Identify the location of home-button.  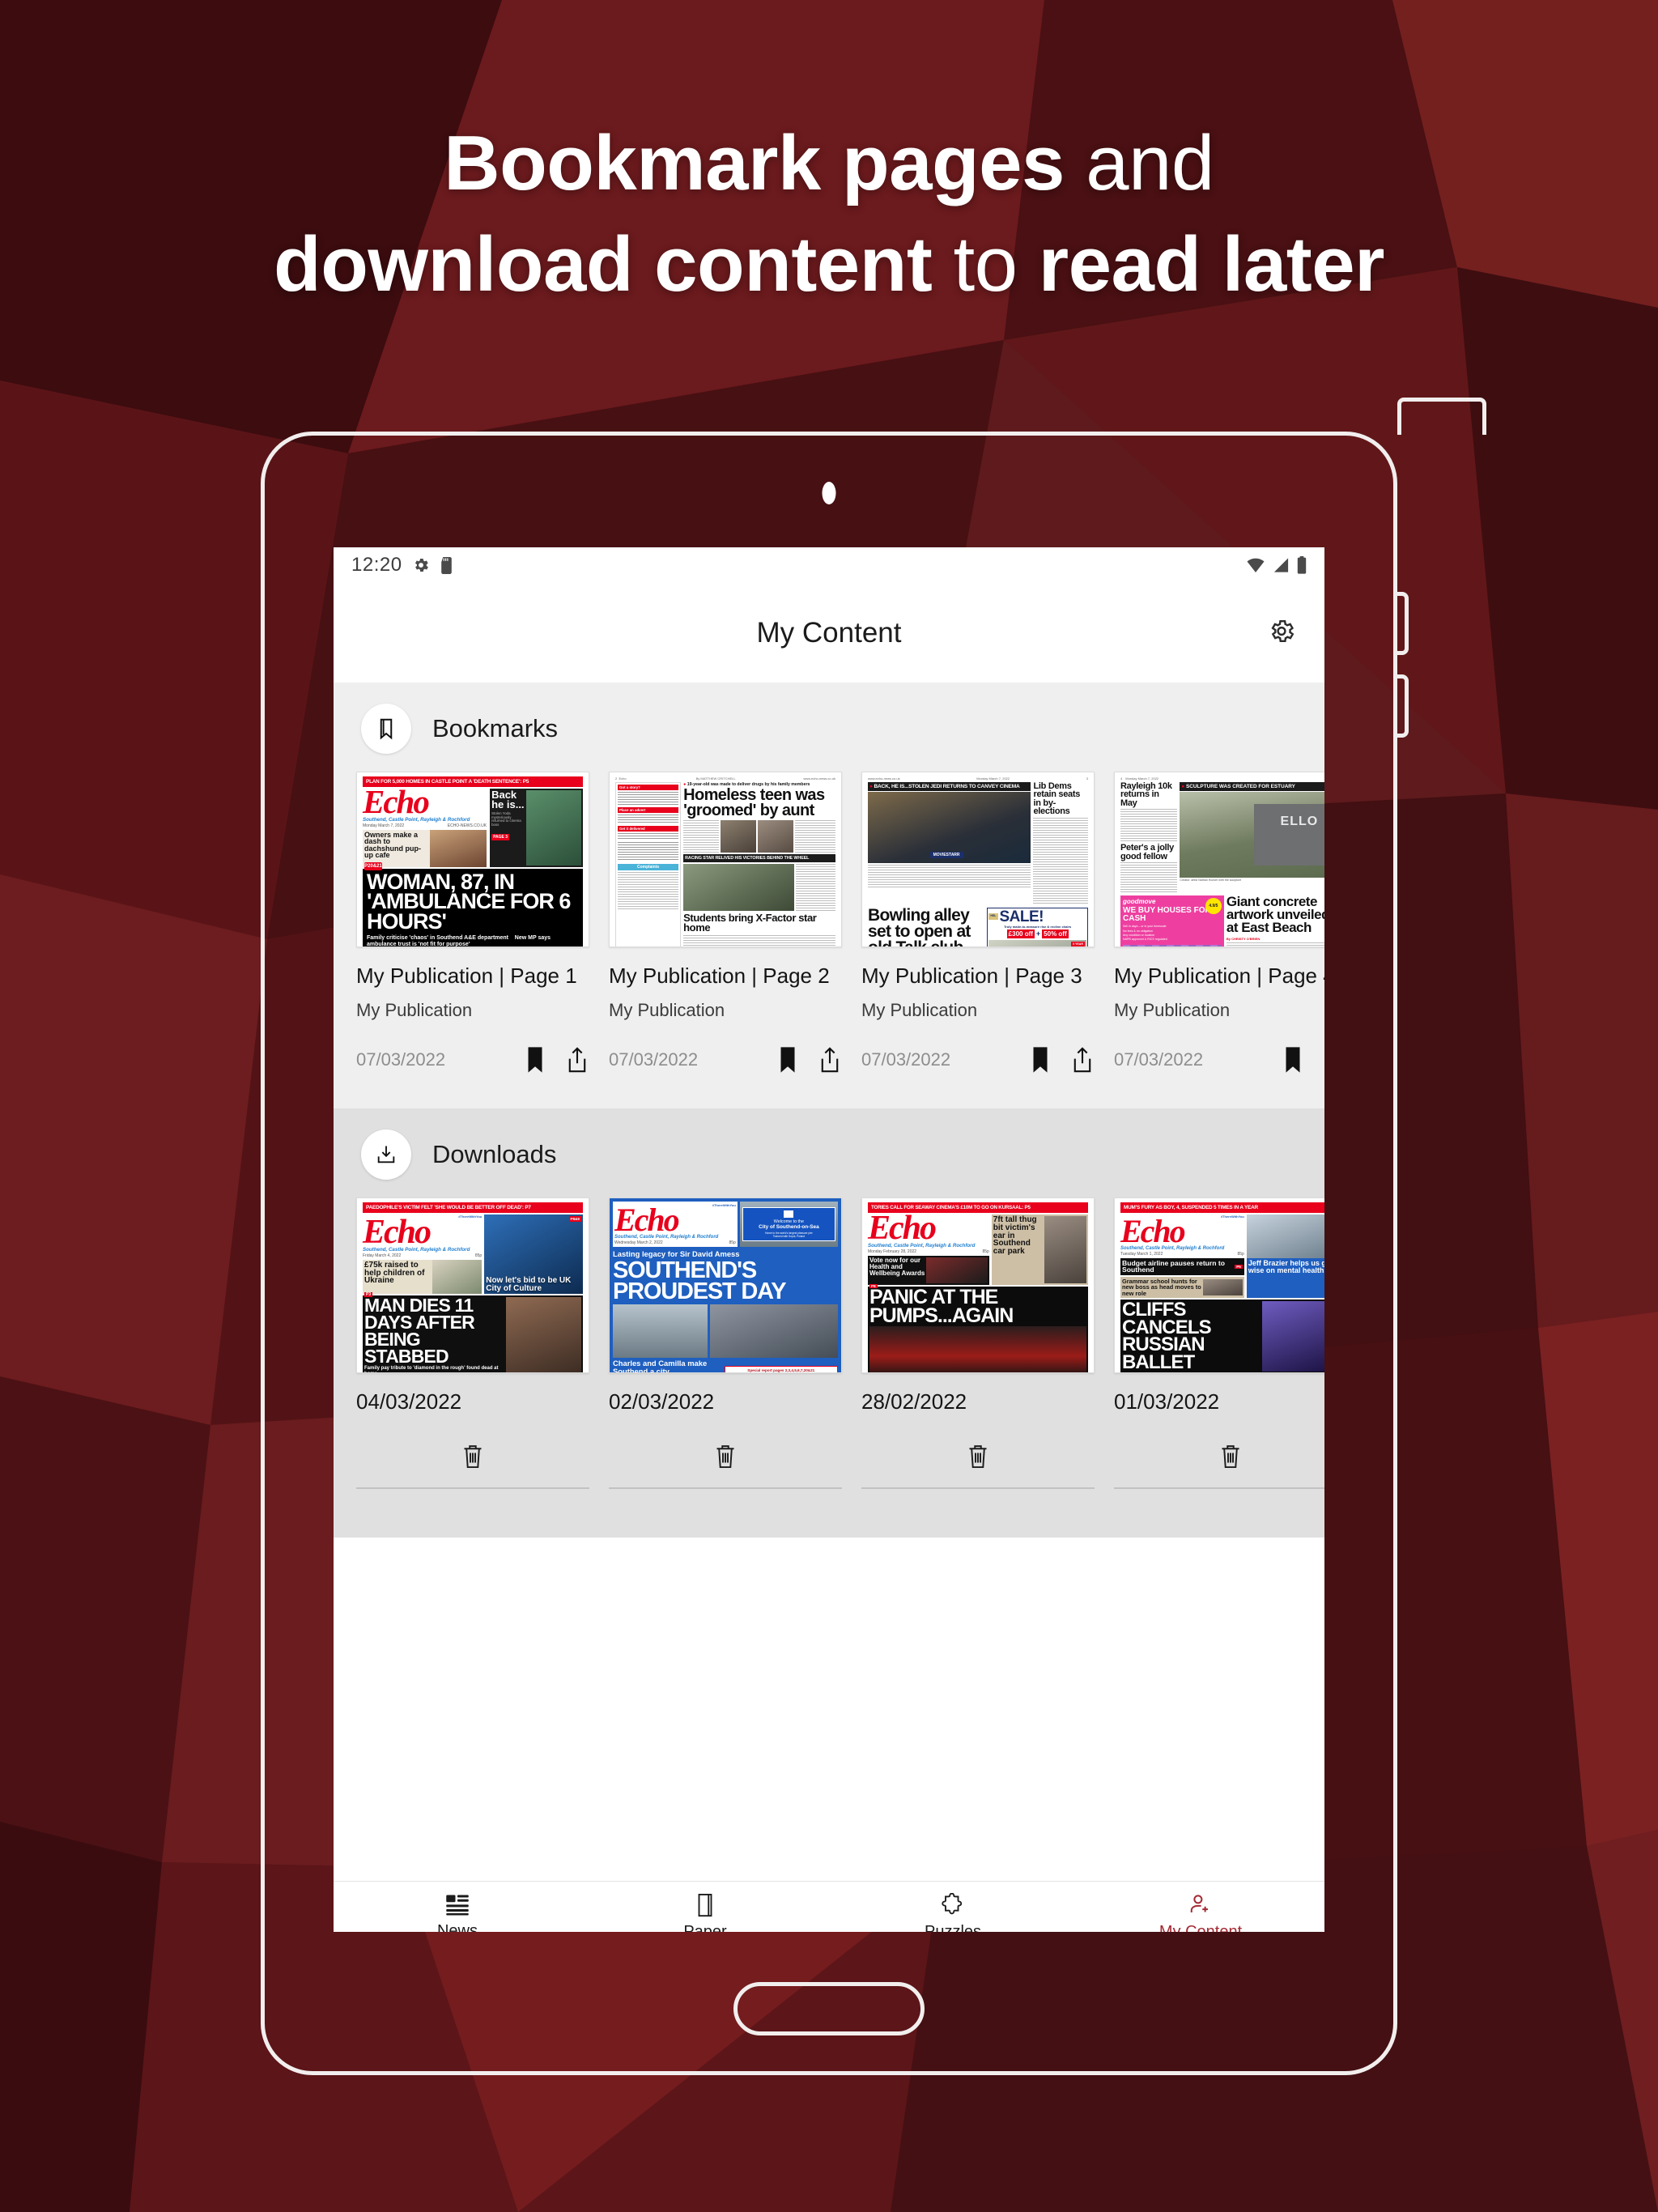
(829, 2009).